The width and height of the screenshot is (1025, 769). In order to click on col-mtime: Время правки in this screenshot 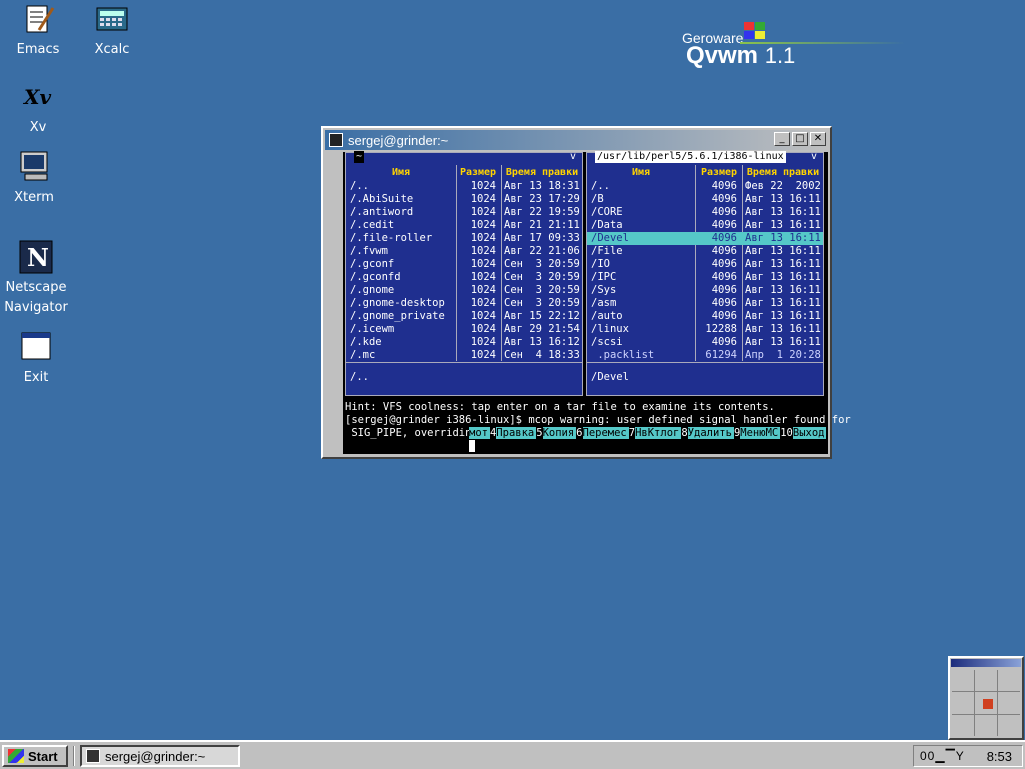, I will do `click(542, 172)`.